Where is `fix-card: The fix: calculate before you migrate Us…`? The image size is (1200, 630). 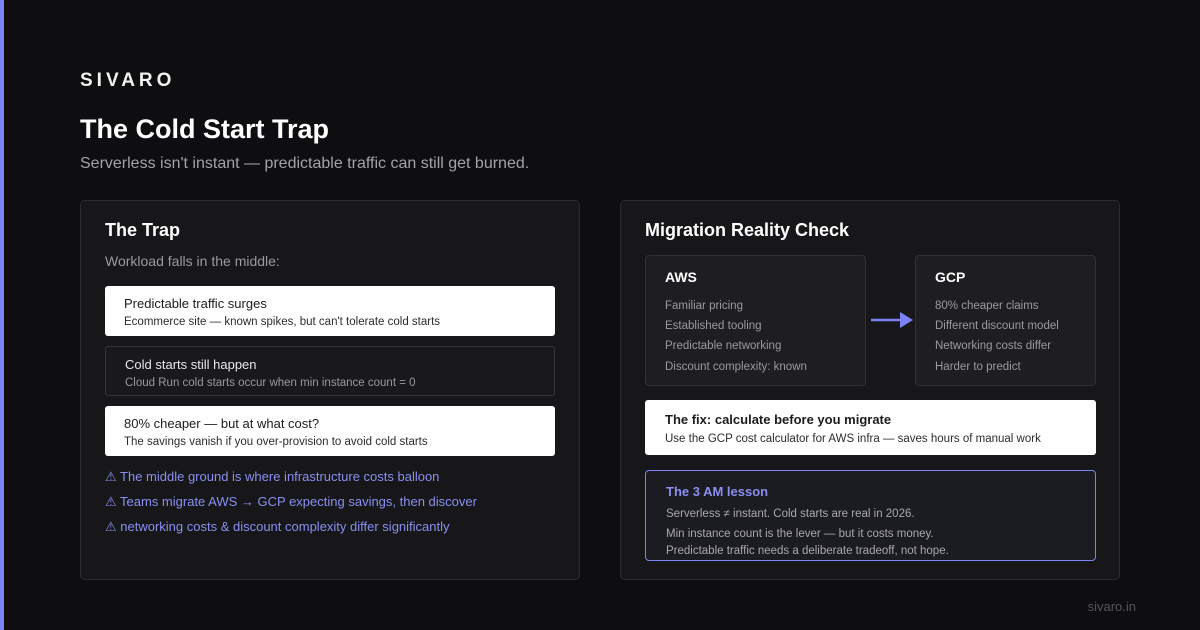
fix-card: The fix: calculate before you migrate Us… is located at coordinates (870, 427).